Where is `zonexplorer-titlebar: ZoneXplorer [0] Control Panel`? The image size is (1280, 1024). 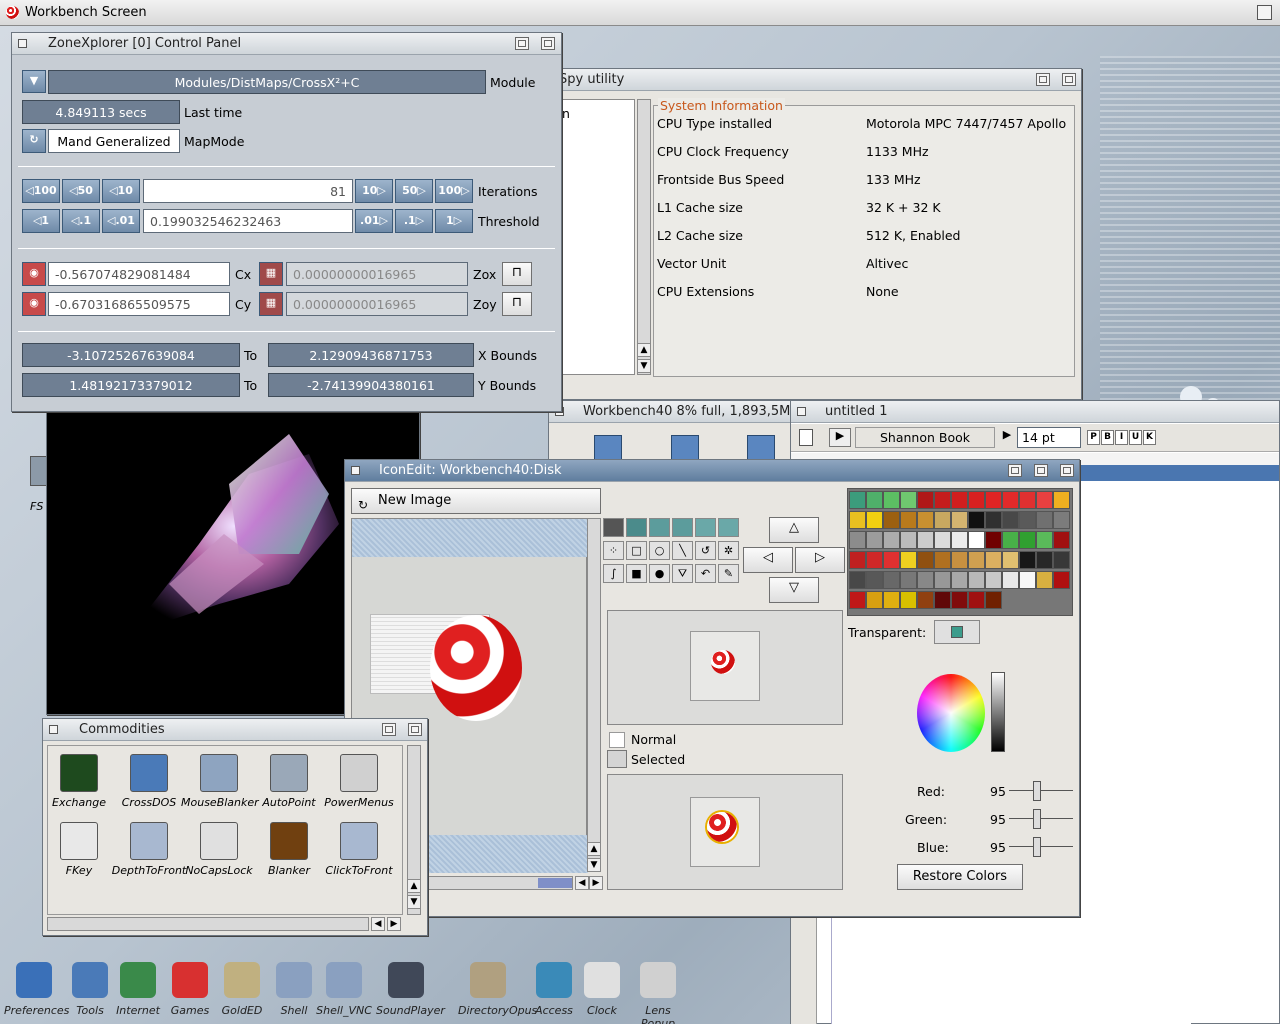 zonexplorer-titlebar: ZoneXplorer [0] Control Panel is located at coordinates (286, 44).